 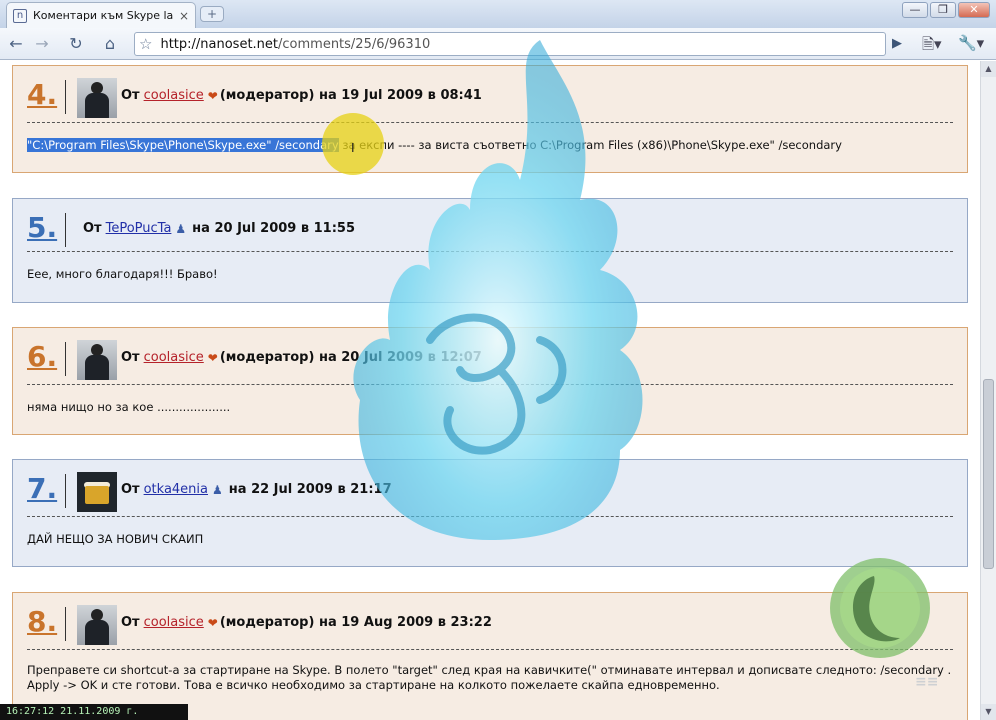 I want to click on wrench-icon: 🔧▾, so click(x=971, y=43).